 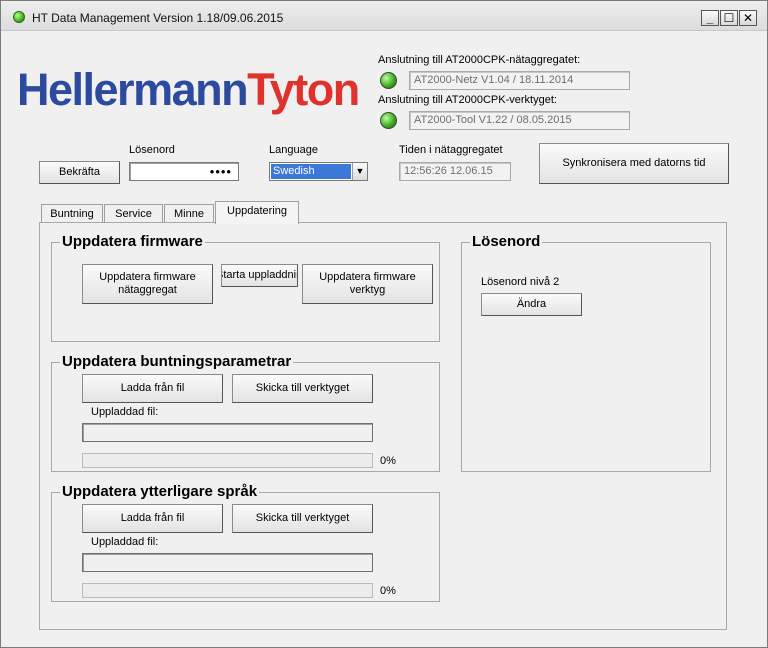 I want to click on time-field: 12:56:26 12.06.15, so click(x=455, y=171).